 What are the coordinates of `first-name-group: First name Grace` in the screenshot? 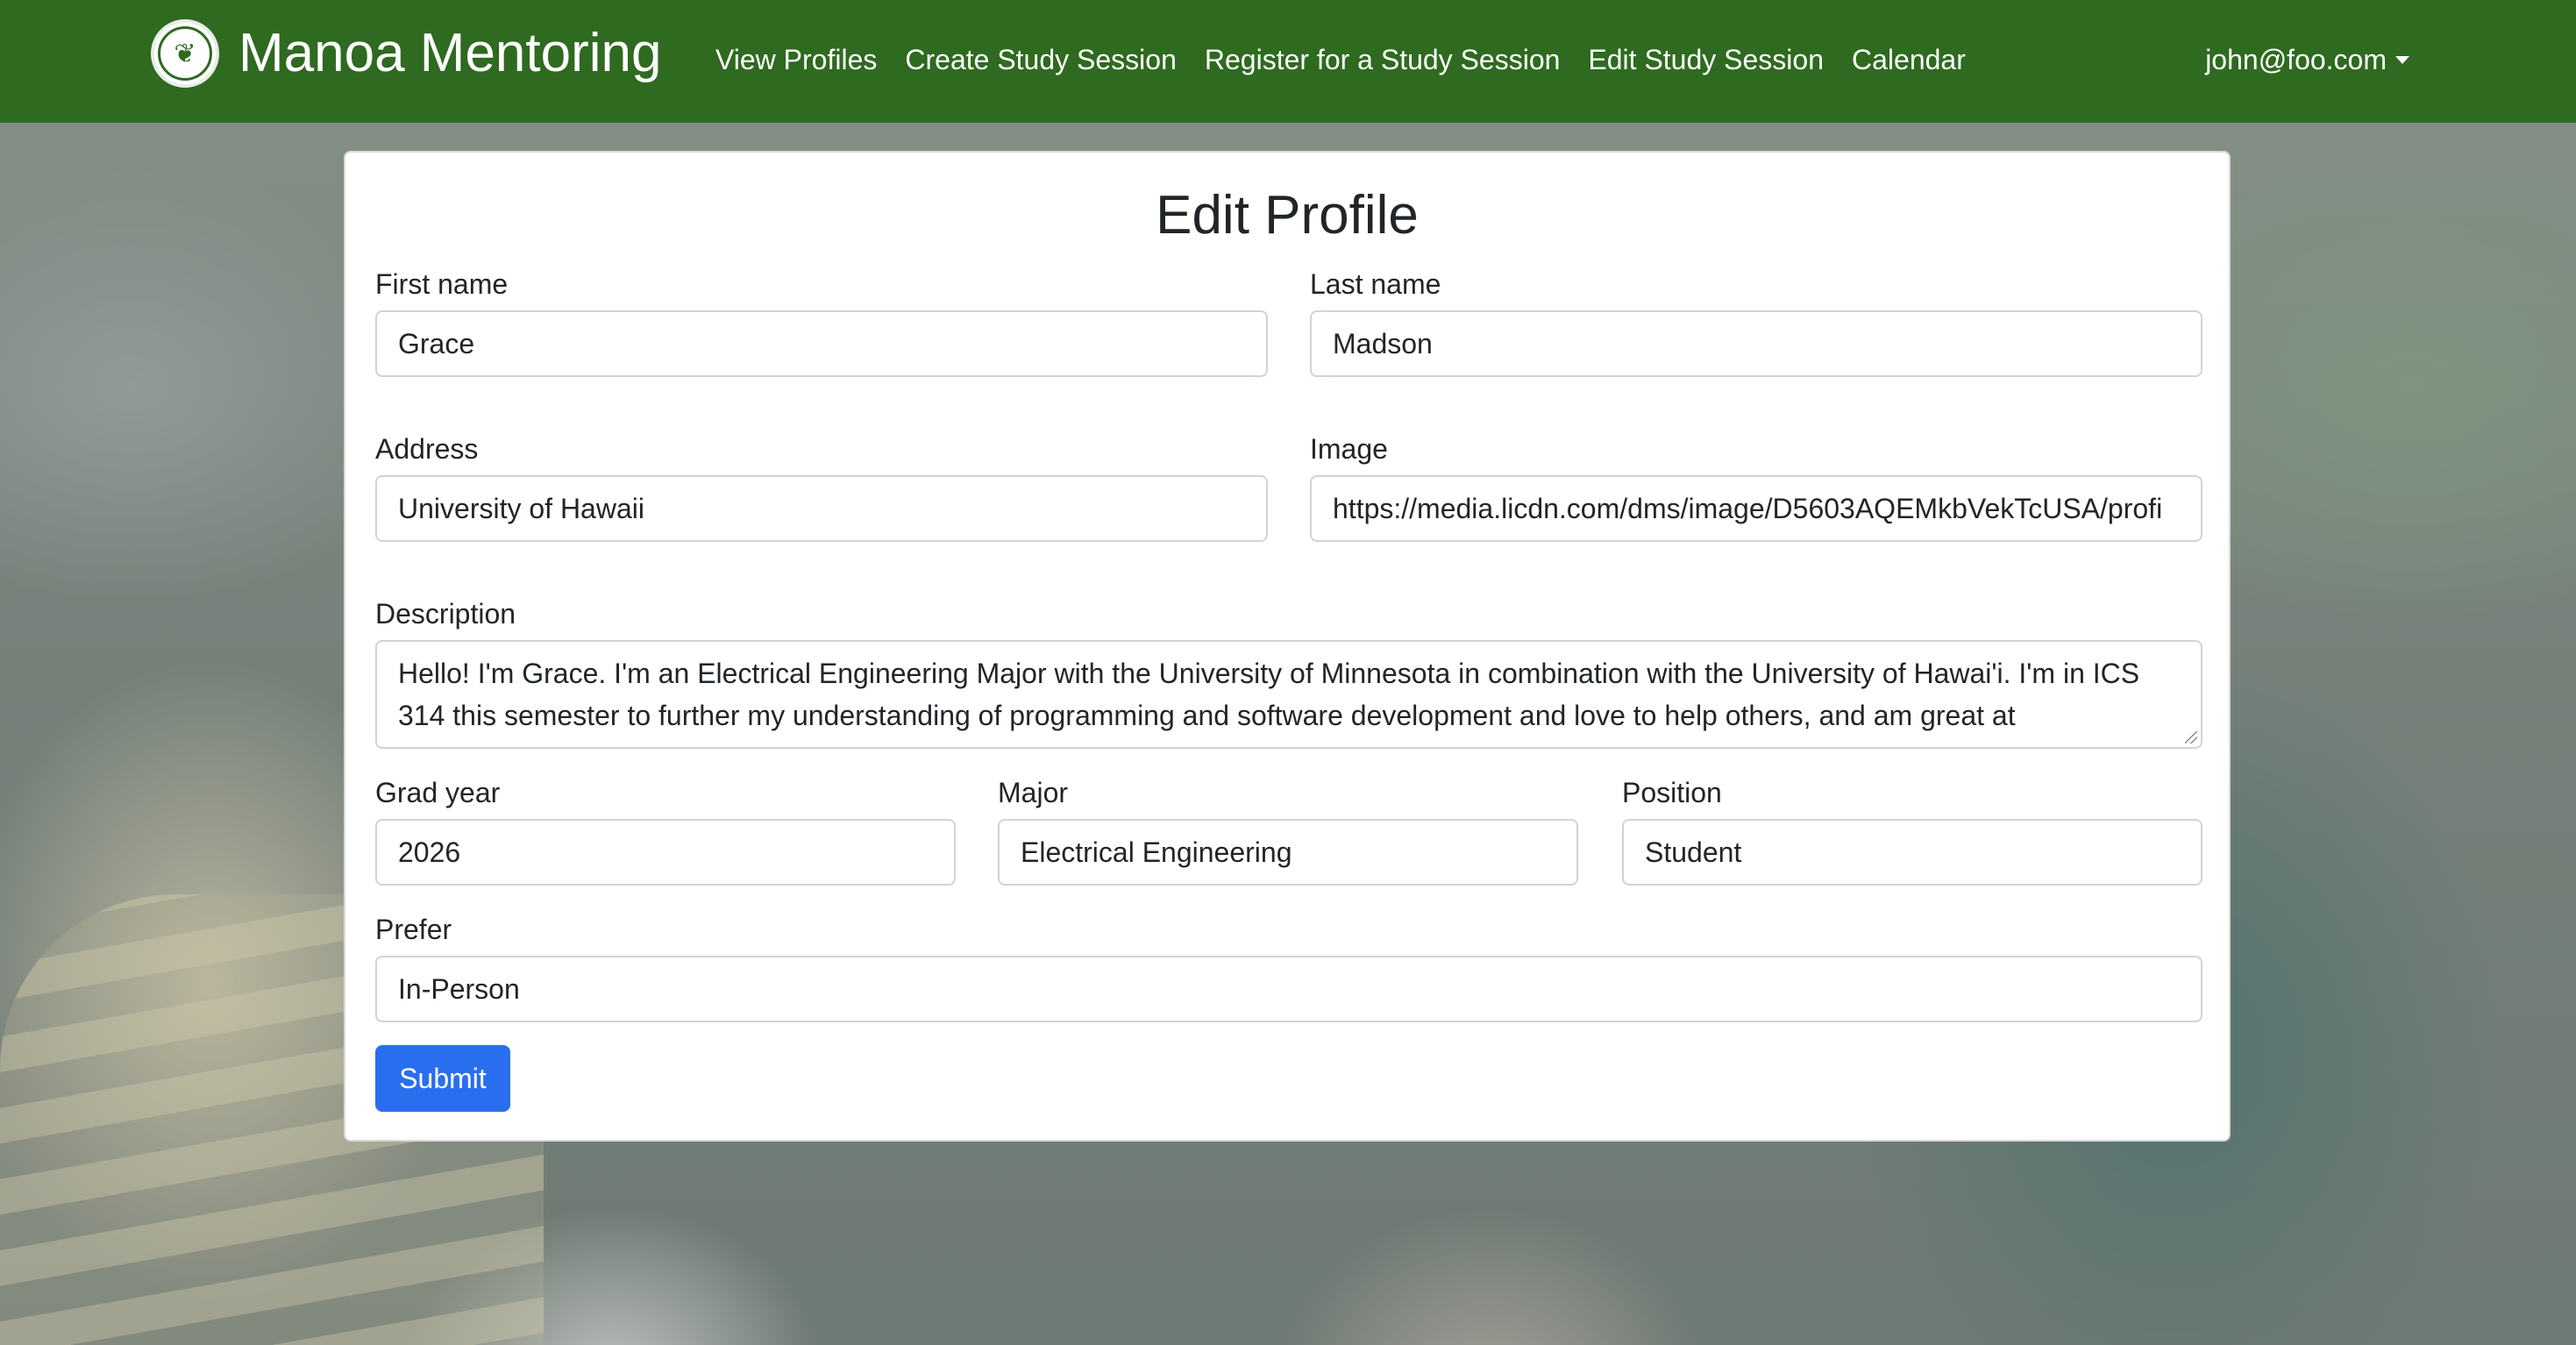 It's located at (821, 322).